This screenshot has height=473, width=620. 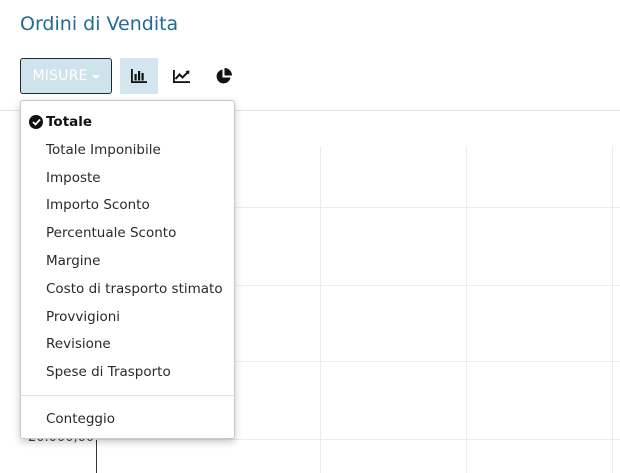 What do you see at coordinates (95, 77) in the screenshot?
I see `caret-down-icon` at bounding box center [95, 77].